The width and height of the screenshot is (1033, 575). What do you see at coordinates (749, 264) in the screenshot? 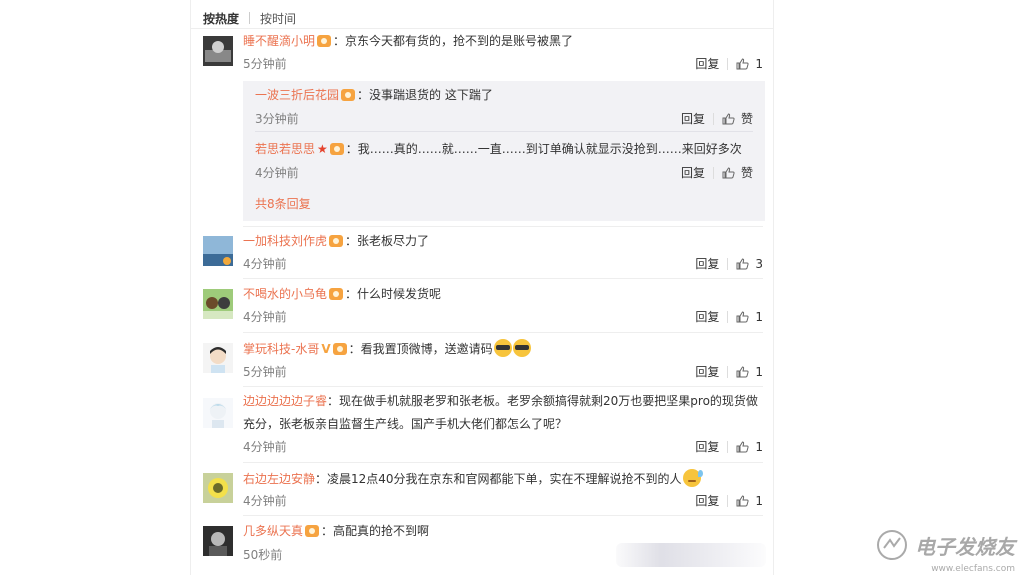
I see `like-button: 3` at bounding box center [749, 264].